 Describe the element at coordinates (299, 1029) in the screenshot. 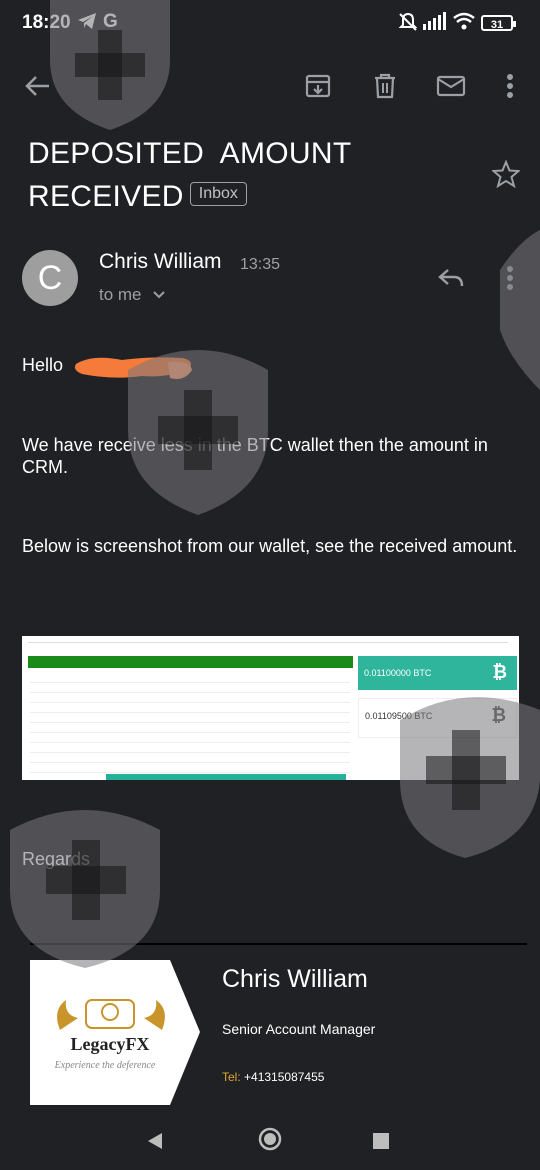

I see `signature-role: Senior Account Manager` at that location.